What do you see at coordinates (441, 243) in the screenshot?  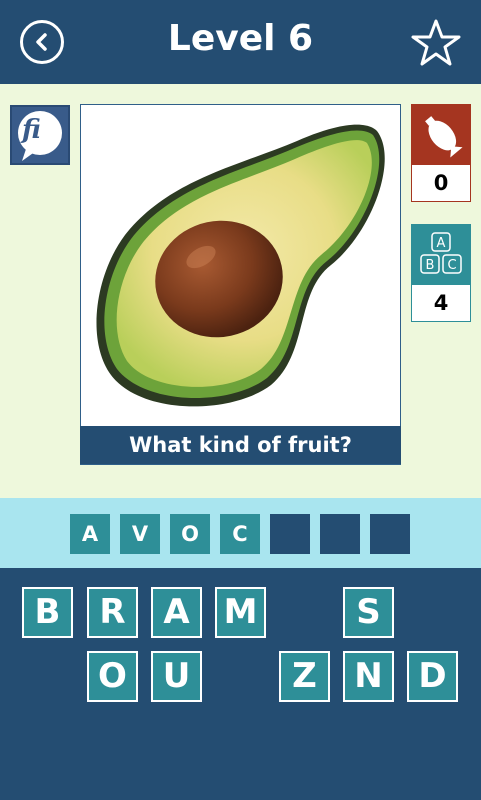 I see `svg-text: A` at bounding box center [441, 243].